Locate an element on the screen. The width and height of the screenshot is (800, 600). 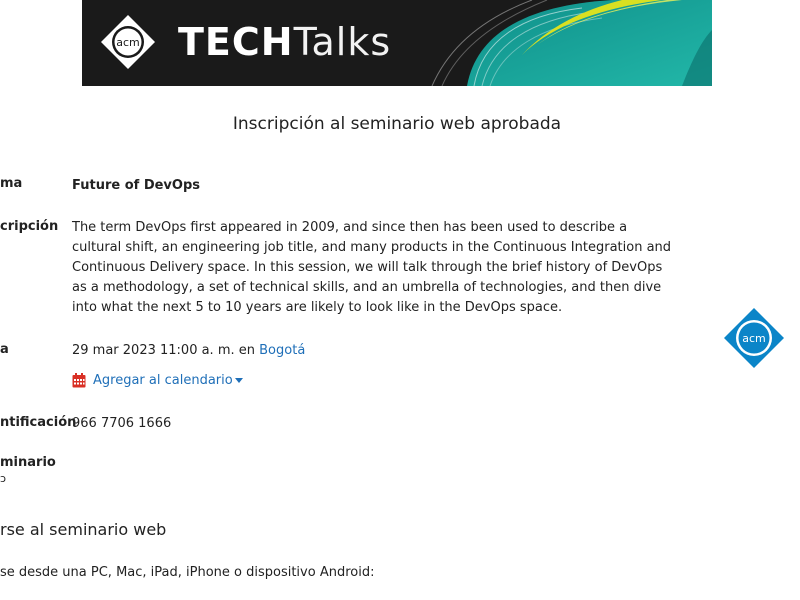
topic-value: Future of DevOps is located at coordinates (136, 185).